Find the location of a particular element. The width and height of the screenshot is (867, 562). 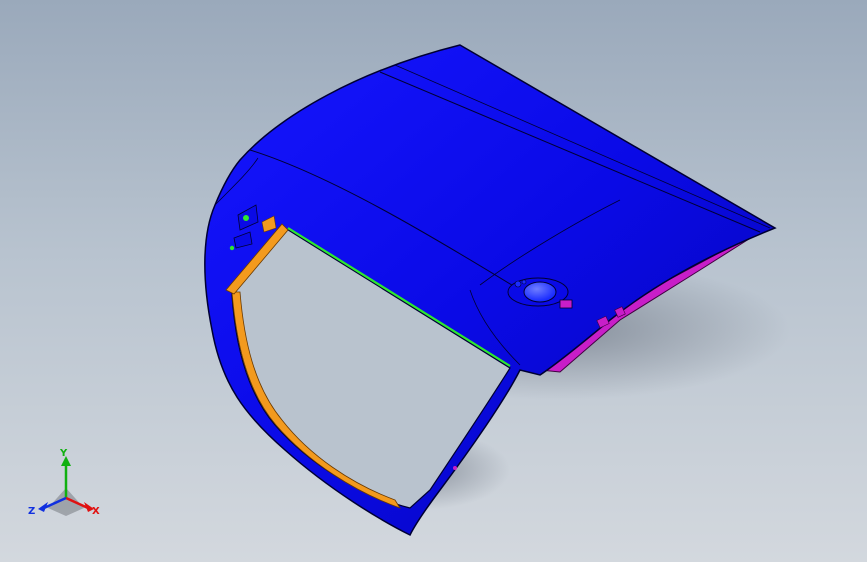

triad-z-label: Z is located at coordinates (31, 511).